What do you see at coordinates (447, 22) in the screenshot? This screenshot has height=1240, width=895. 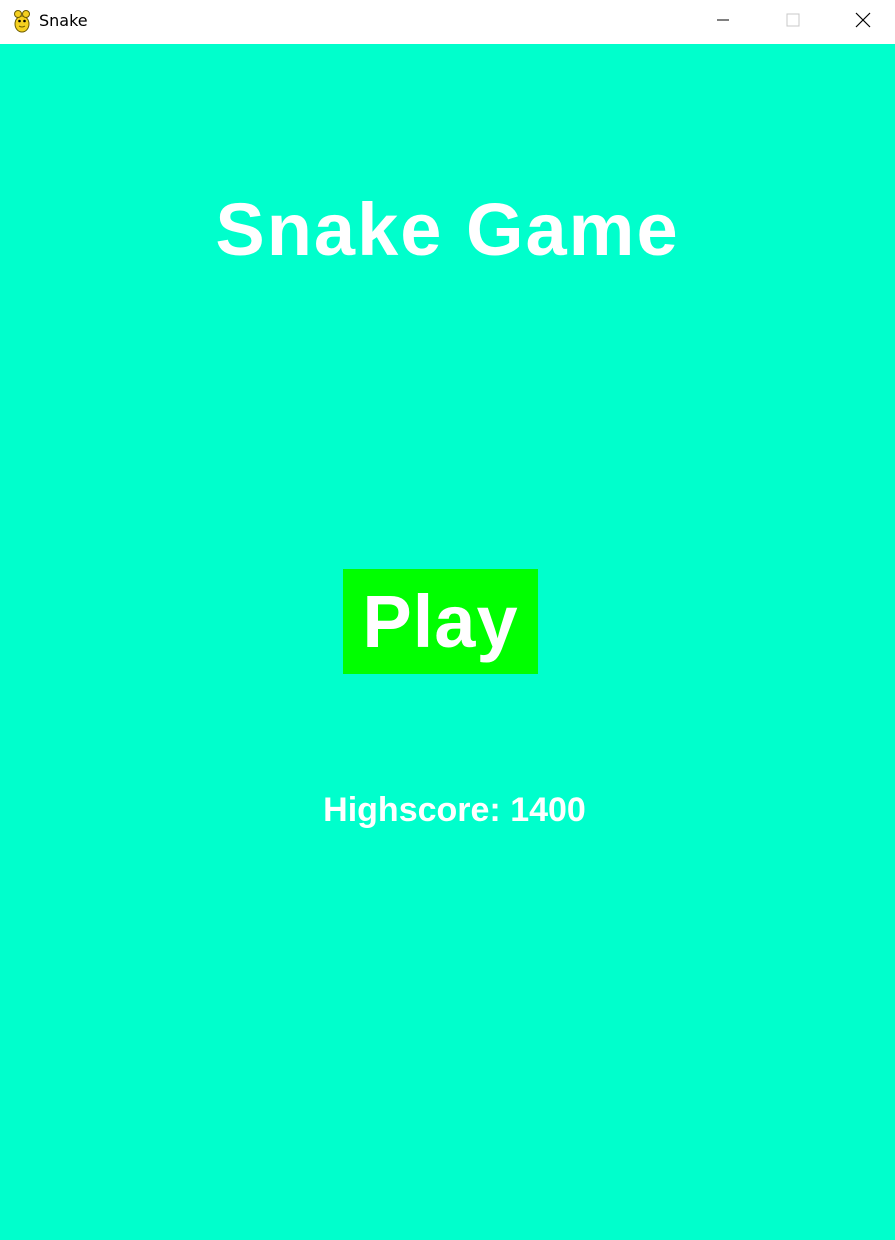 I see `title-bar: Snake` at bounding box center [447, 22].